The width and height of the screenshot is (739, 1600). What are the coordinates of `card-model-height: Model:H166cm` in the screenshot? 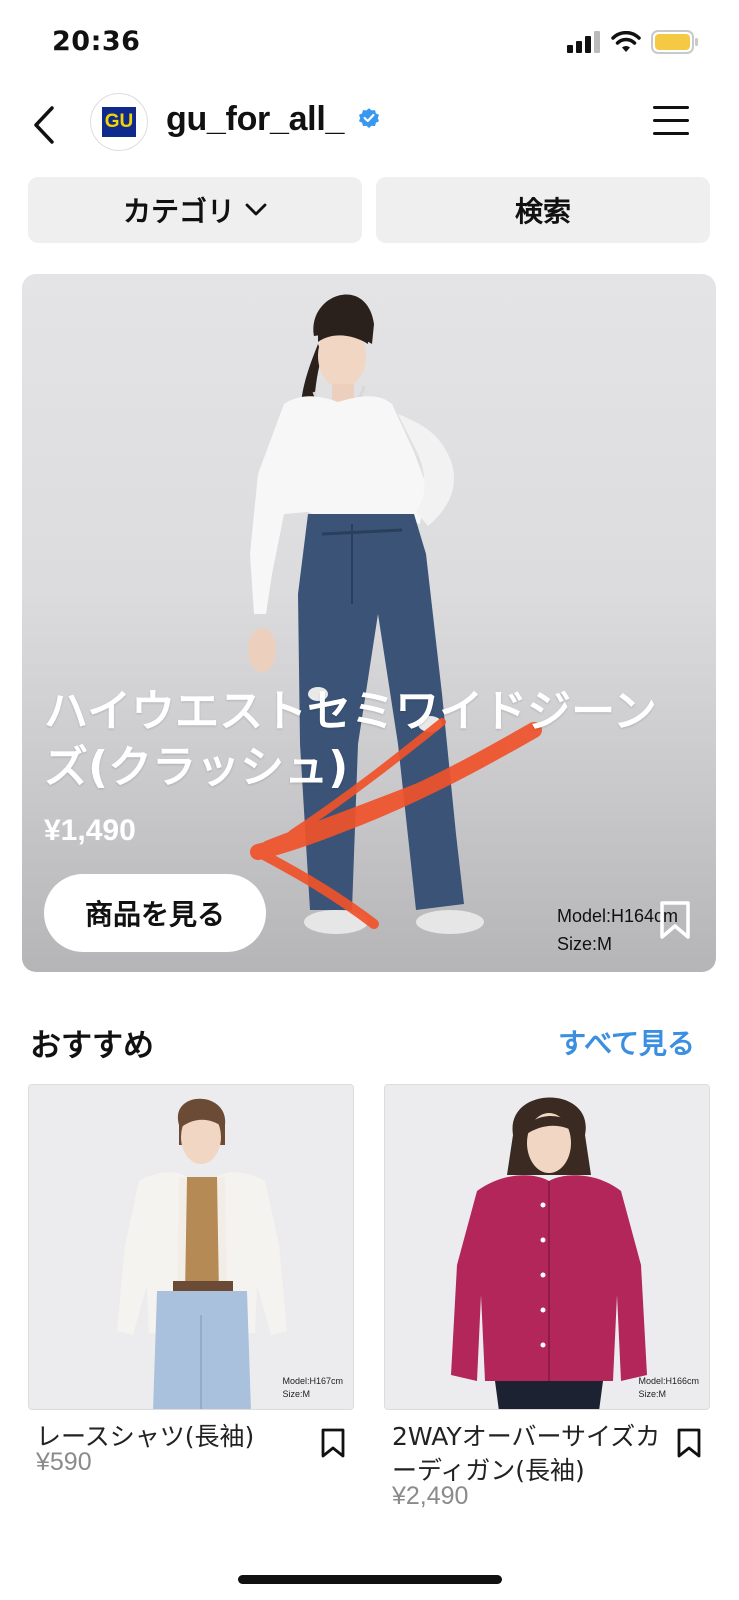 It's located at (668, 1381).